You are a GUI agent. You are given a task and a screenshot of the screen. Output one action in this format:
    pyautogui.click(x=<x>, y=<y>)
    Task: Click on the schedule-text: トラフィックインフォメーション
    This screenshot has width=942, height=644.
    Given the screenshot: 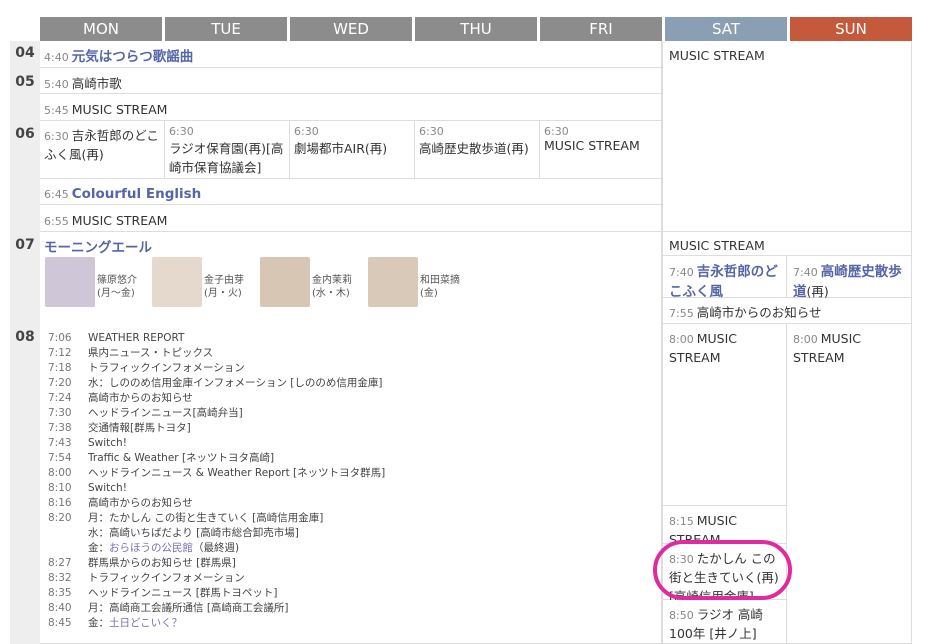 What is the action you would take?
    pyautogui.click(x=166, y=578)
    